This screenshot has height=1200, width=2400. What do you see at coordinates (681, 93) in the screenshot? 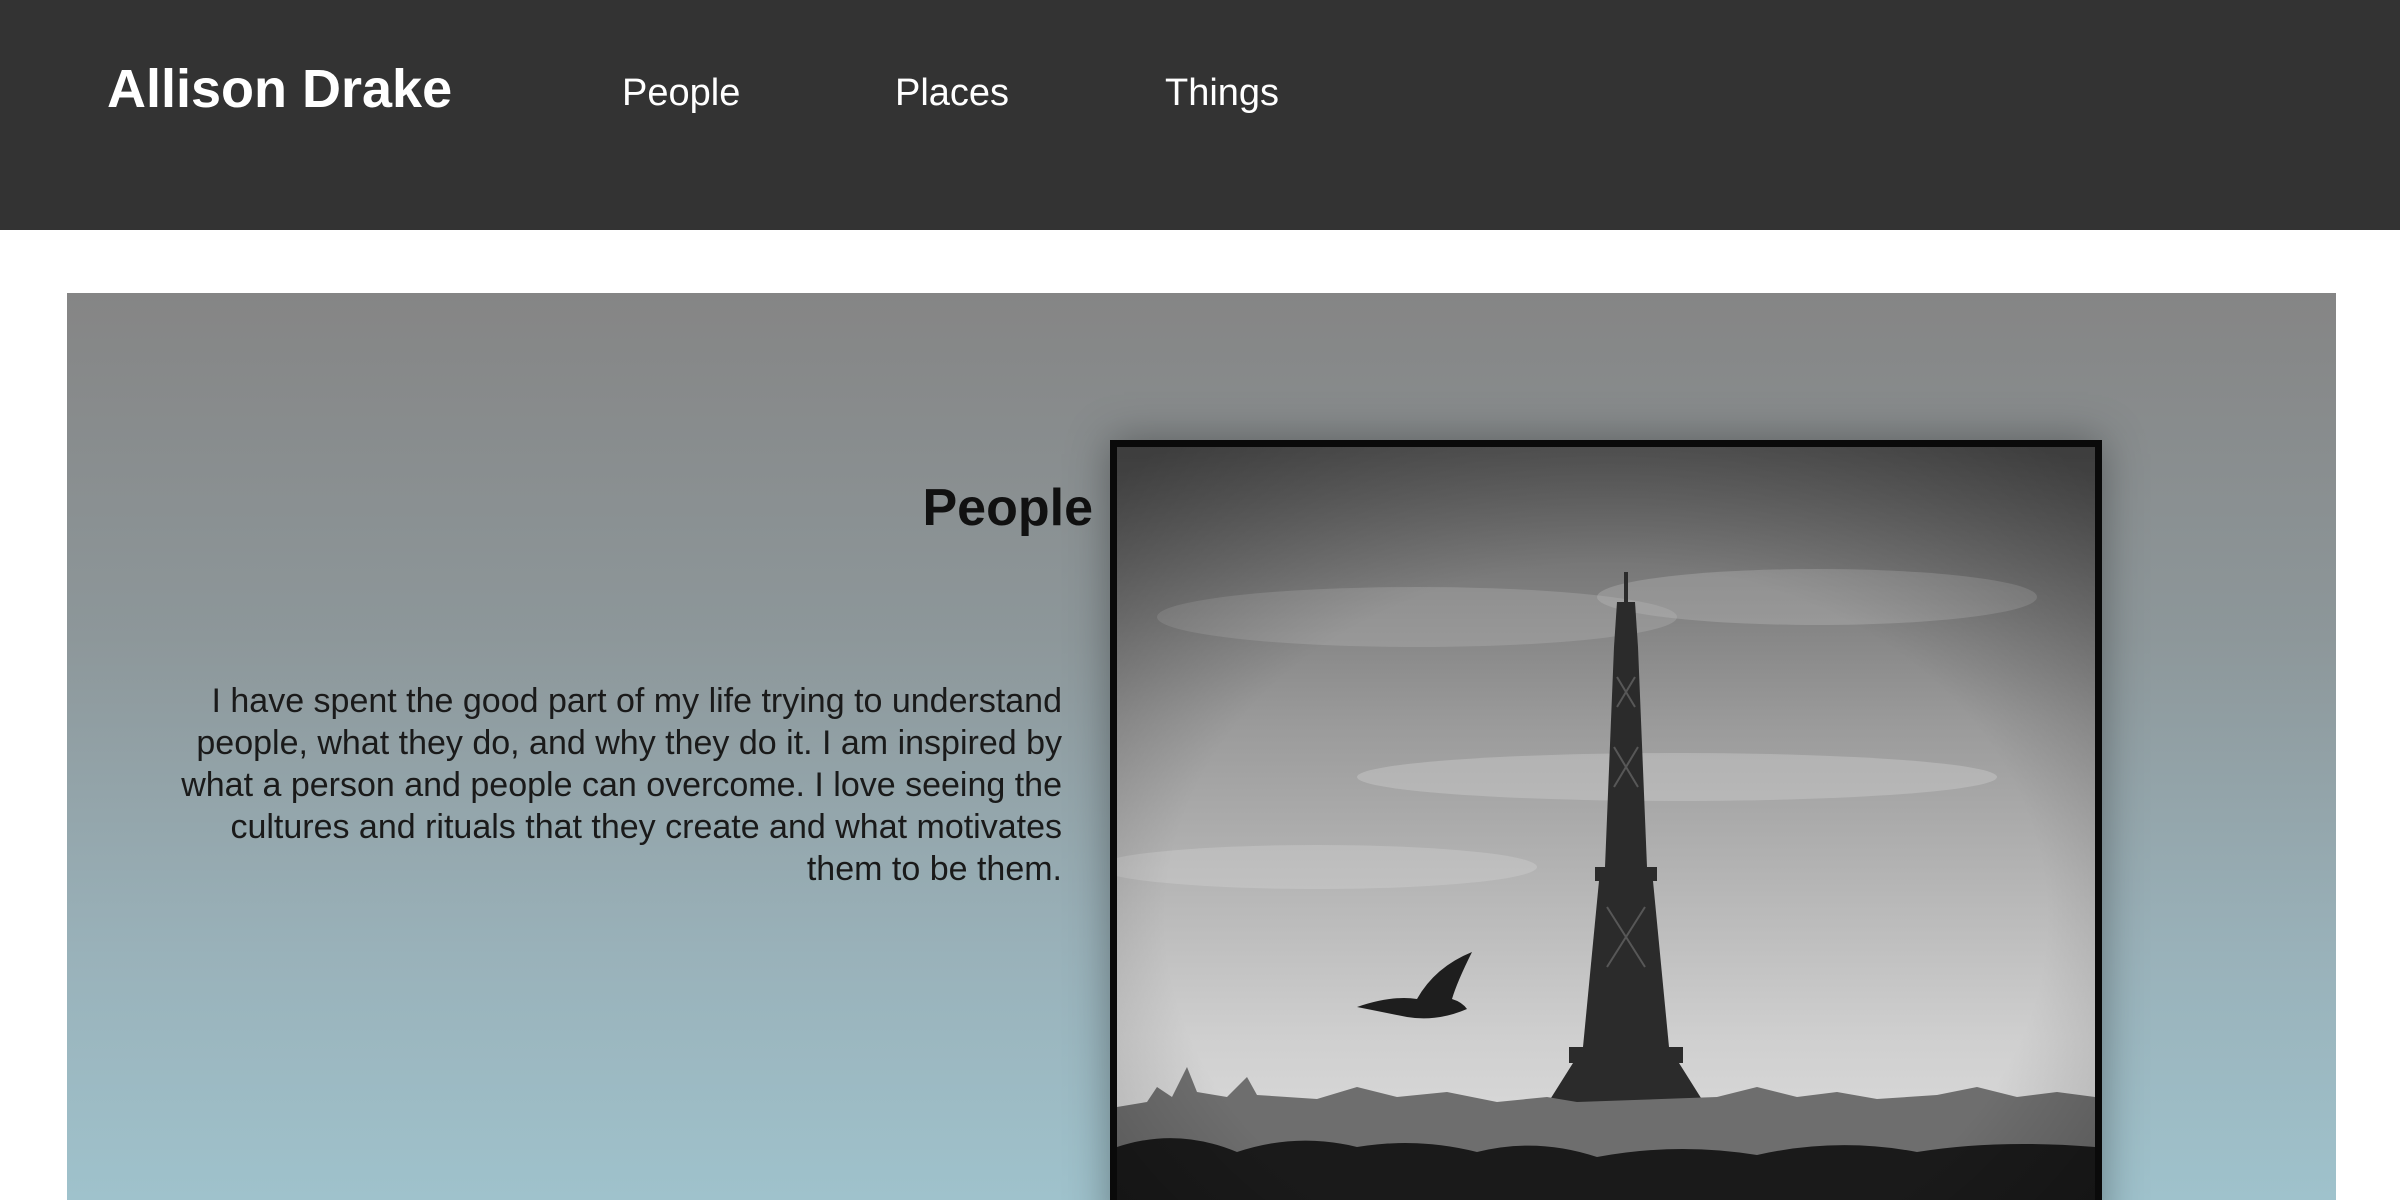
I see `nav-link-people: People` at bounding box center [681, 93].